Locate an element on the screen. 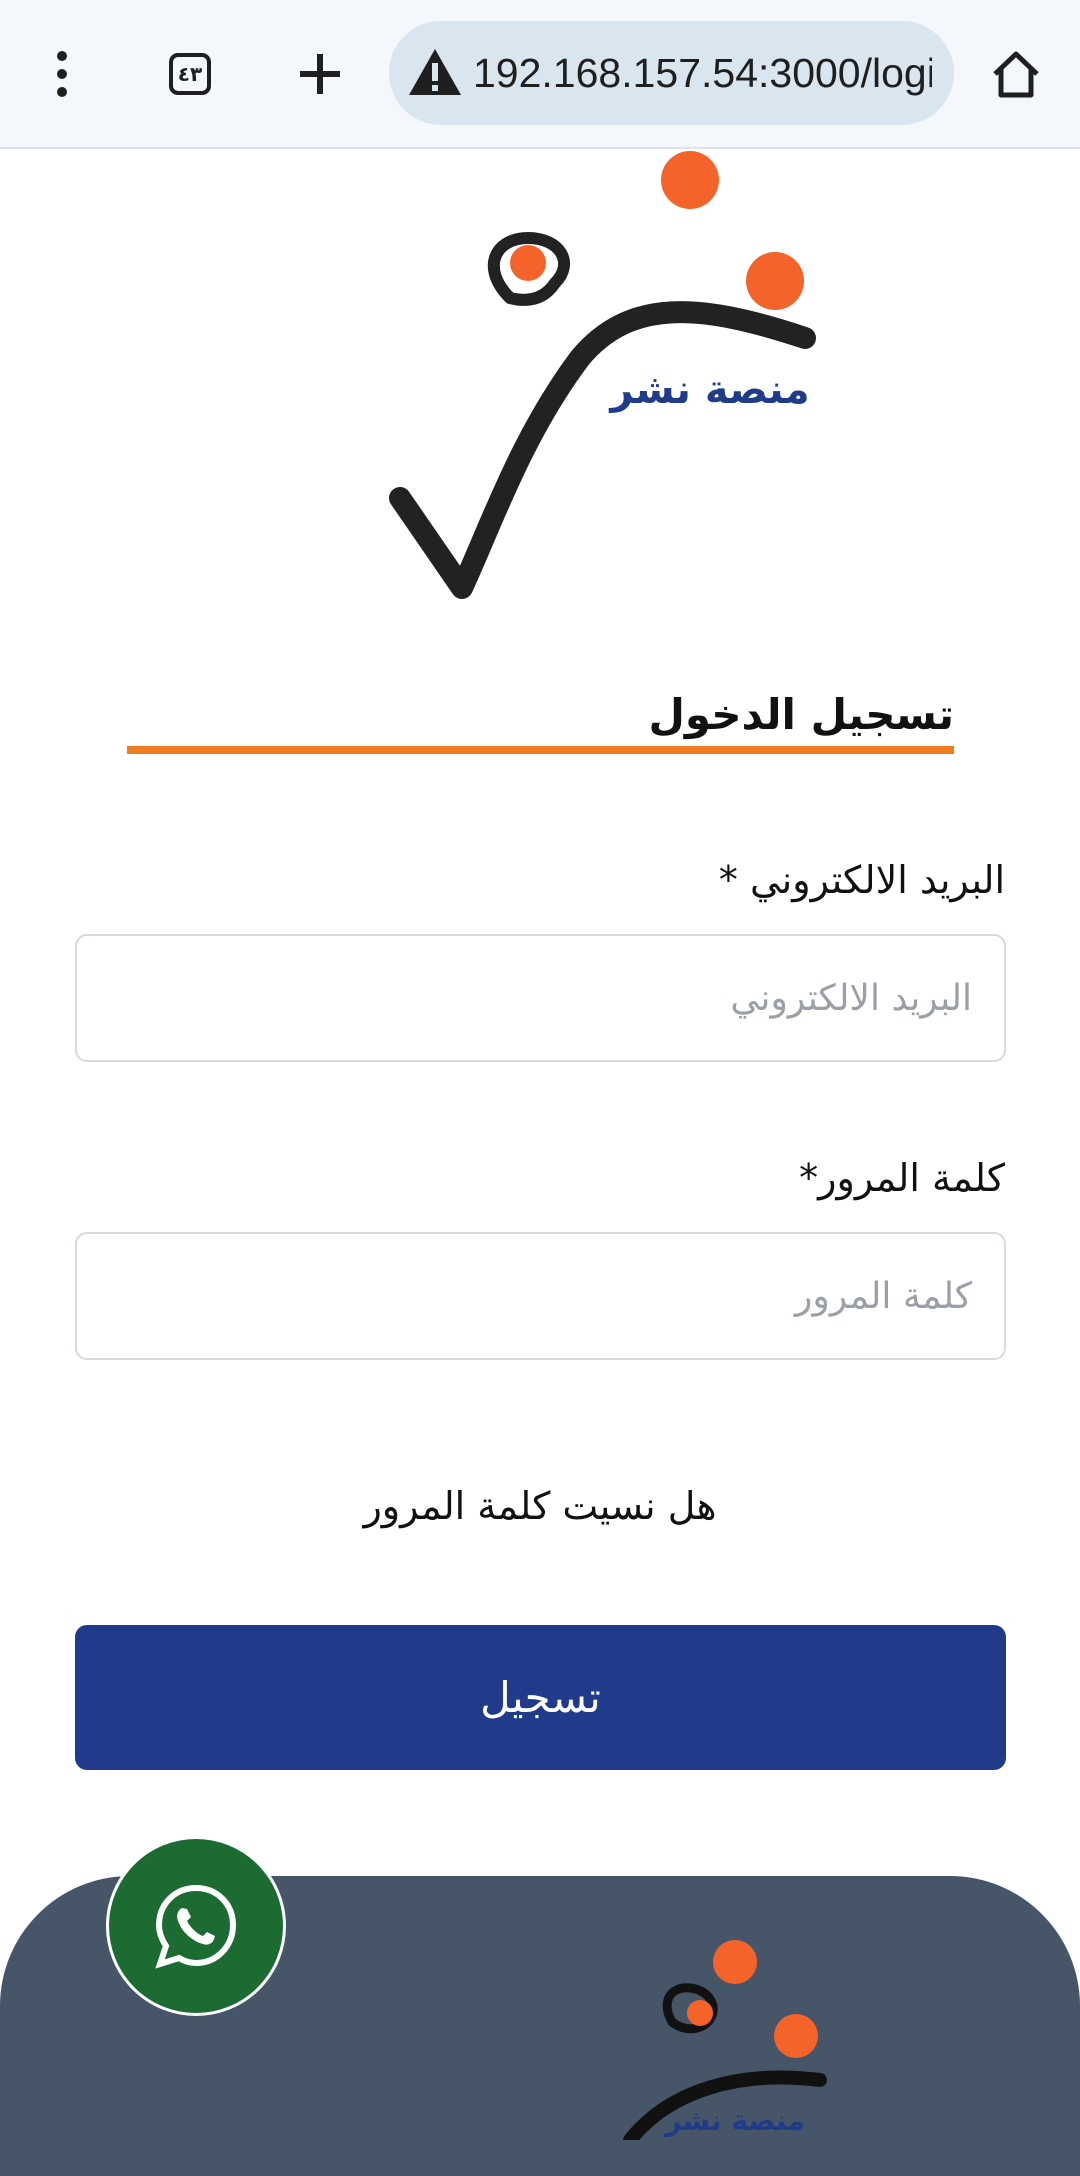 This screenshot has height=2176, width=1080. warning-icon is located at coordinates (435, 73).